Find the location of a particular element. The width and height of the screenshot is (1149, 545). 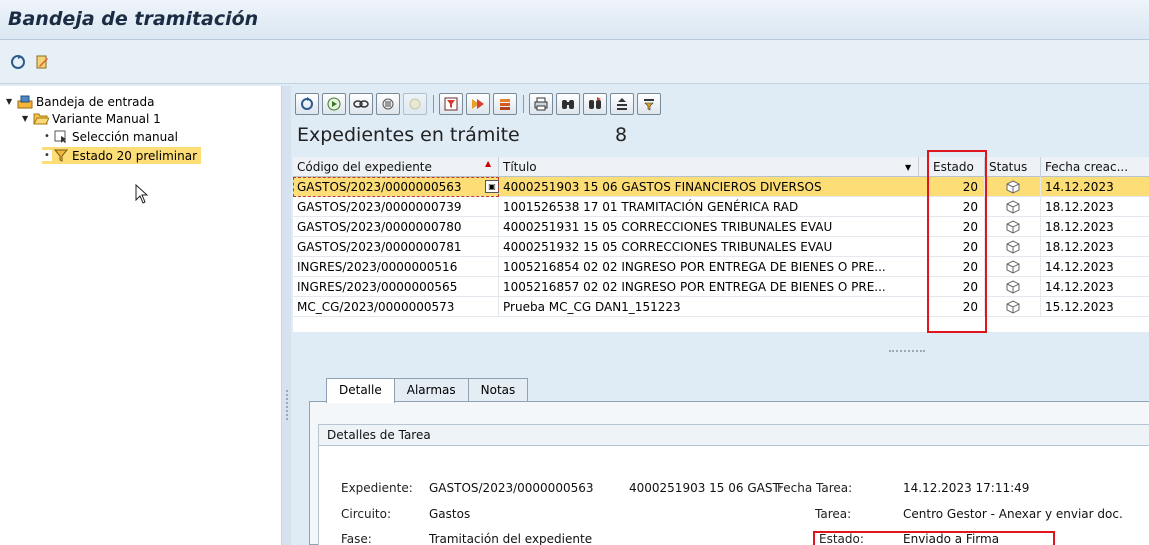

circuito-value: Gastos is located at coordinates (450, 514).